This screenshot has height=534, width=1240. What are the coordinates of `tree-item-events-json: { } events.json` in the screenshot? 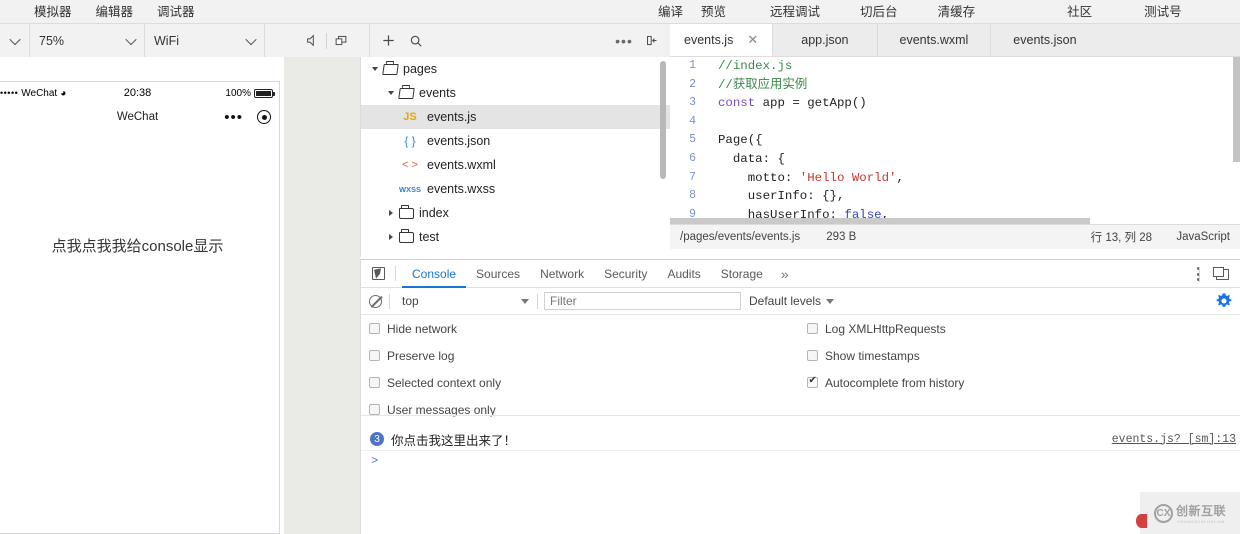 It's located at (515, 141).